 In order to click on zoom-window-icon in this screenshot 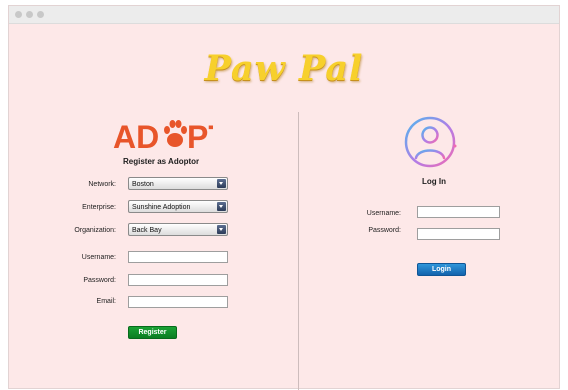, I will do `click(40, 14)`.